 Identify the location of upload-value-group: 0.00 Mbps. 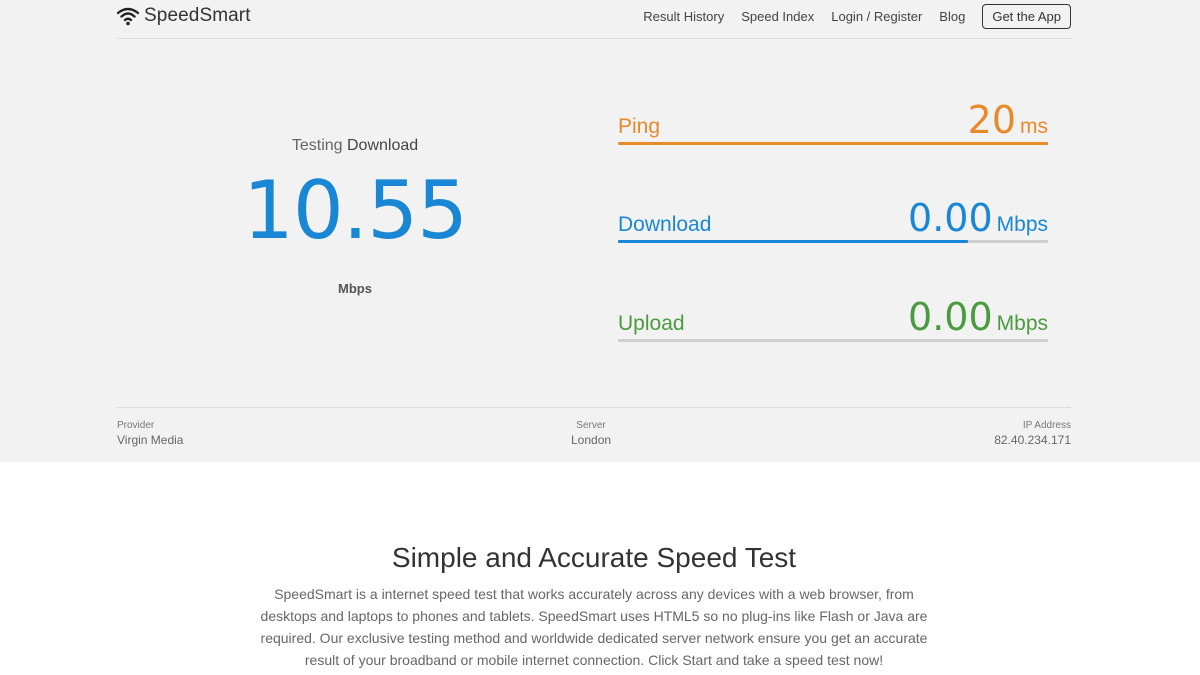
(978, 317).